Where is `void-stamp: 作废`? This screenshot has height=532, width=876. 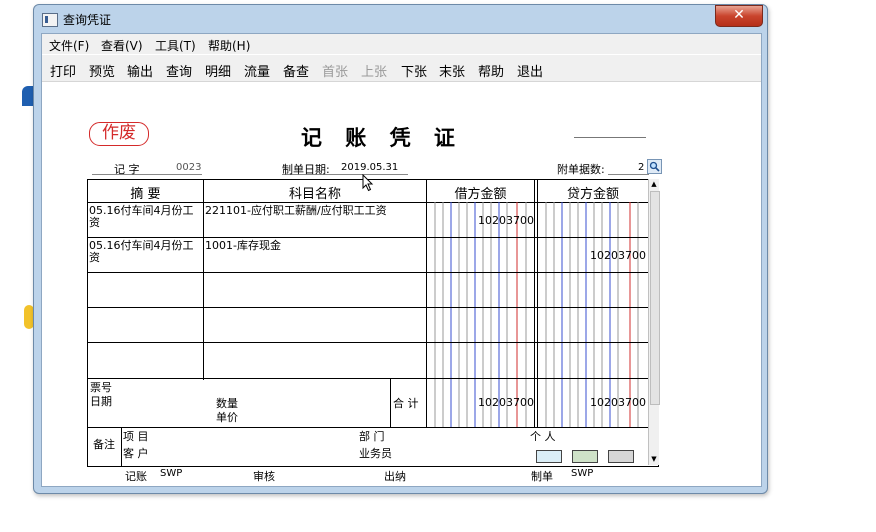
void-stamp: 作废 is located at coordinates (119, 134).